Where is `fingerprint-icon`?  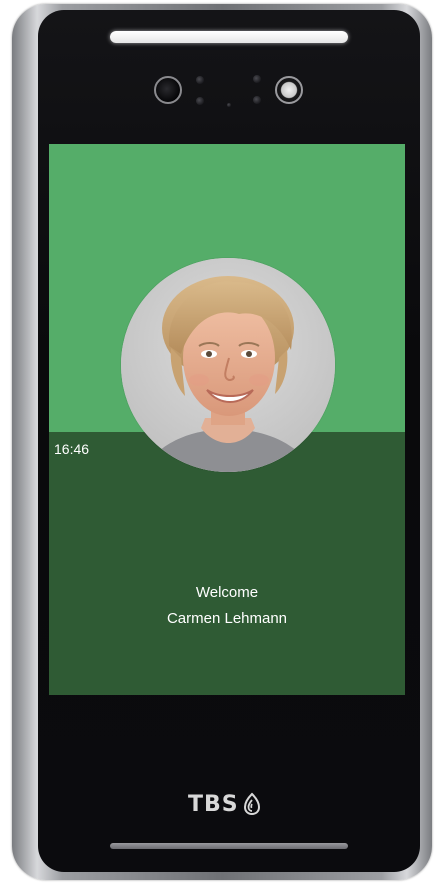 fingerprint-icon is located at coordinates (251, 804).